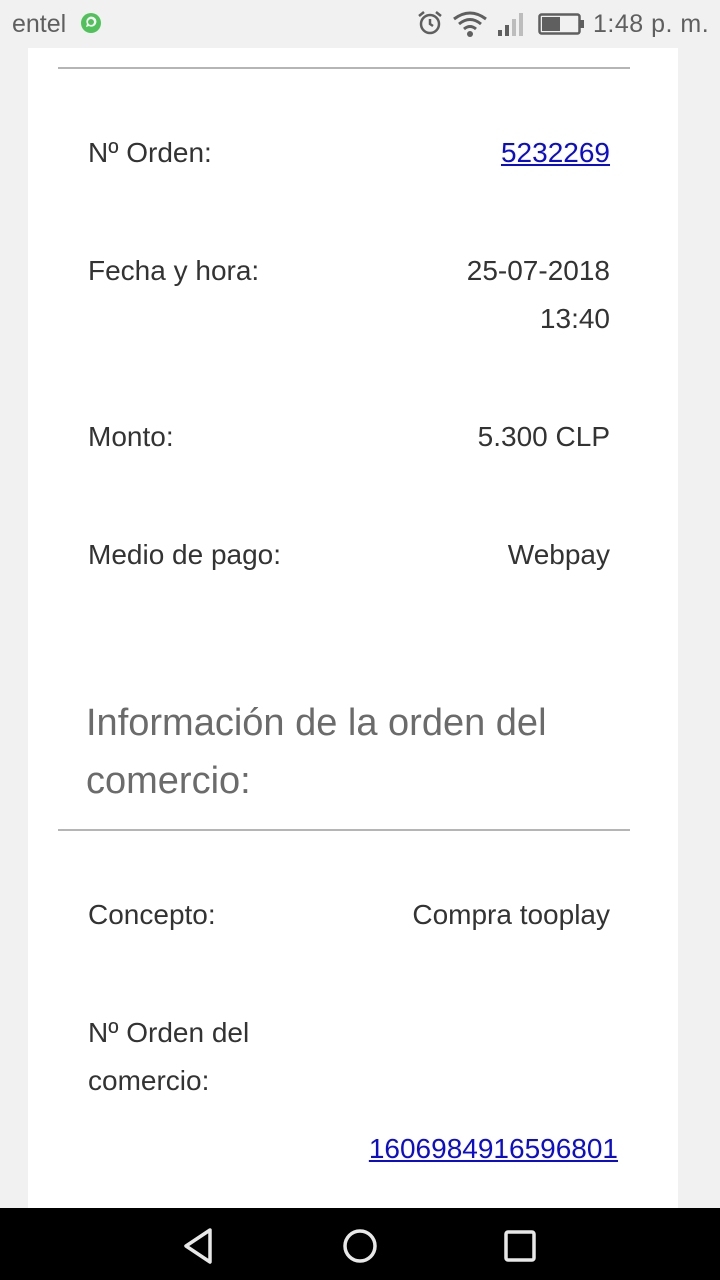  Describe the element at coordinates (344, 68) in the screenshot. I see `top-divider` at that location.